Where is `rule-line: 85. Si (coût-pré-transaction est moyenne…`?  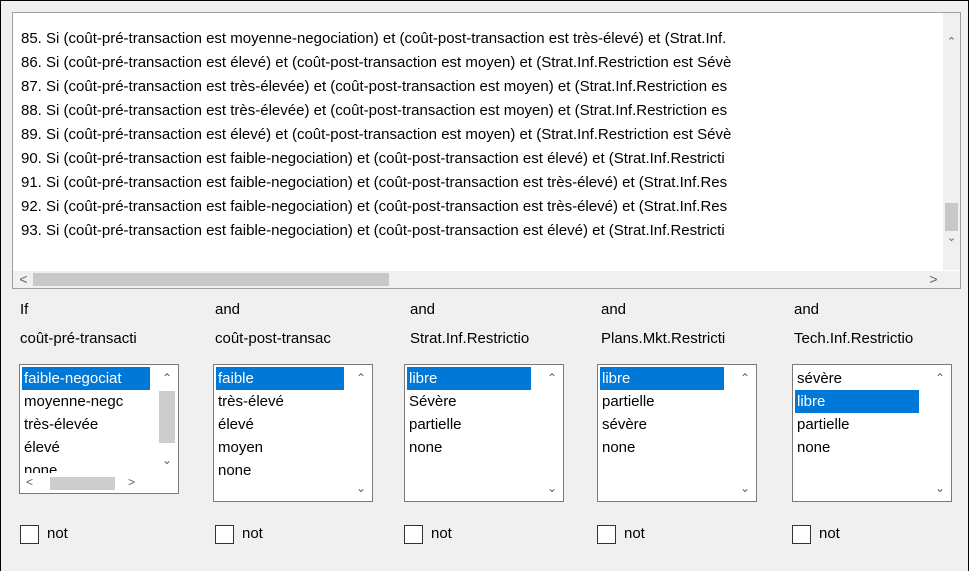
rule-line: 85. Si (coût-pré-transaction est moyenne… is located at coordinates (373, 39).